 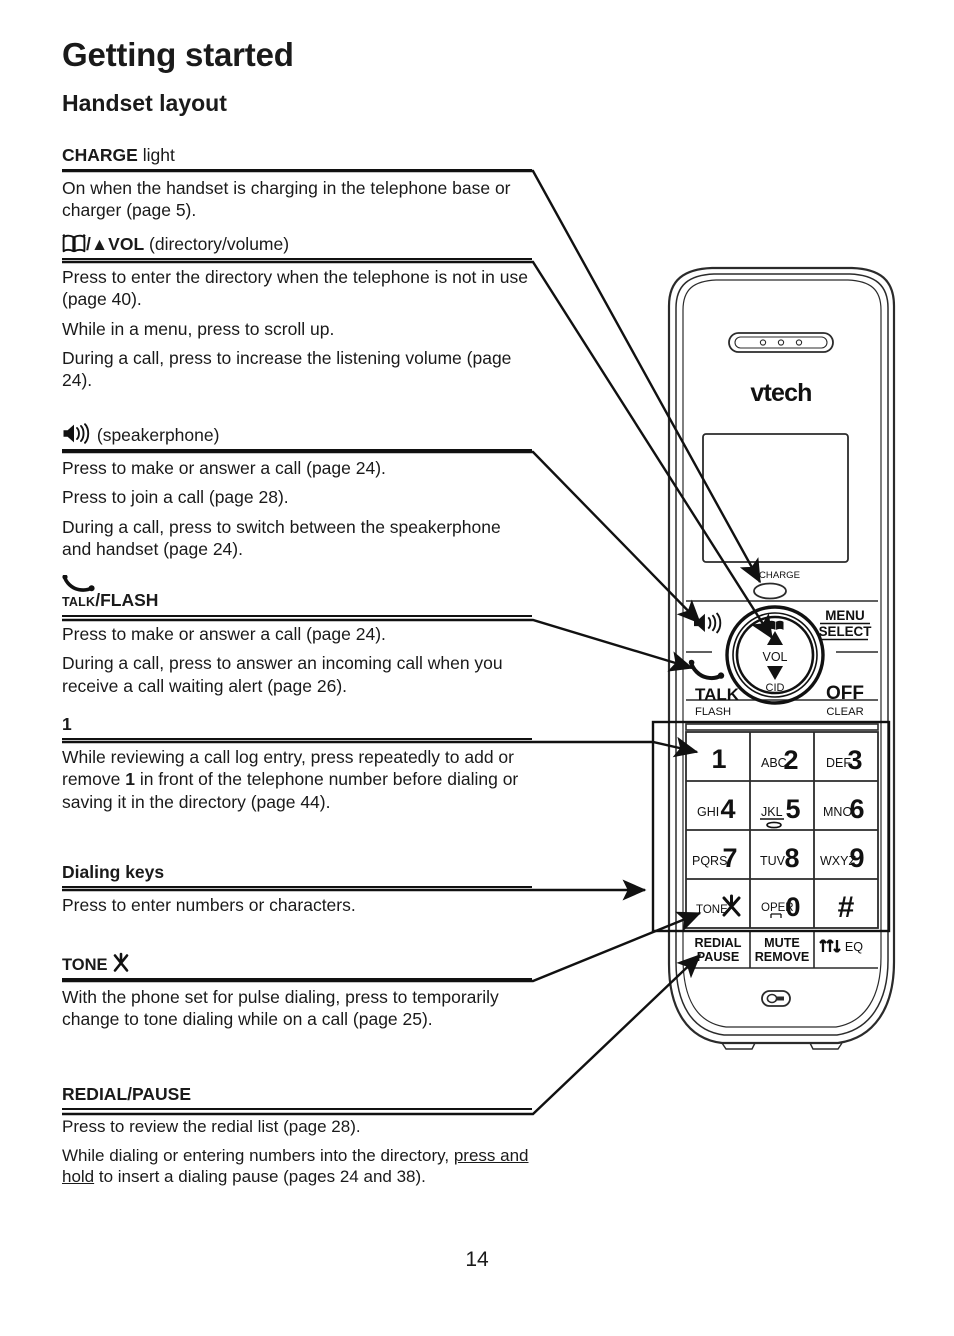 What do you see at coordinates (854, 947) in the screenshot?
I see `eq-key-label: EQ` at bounding box center [854, 947].